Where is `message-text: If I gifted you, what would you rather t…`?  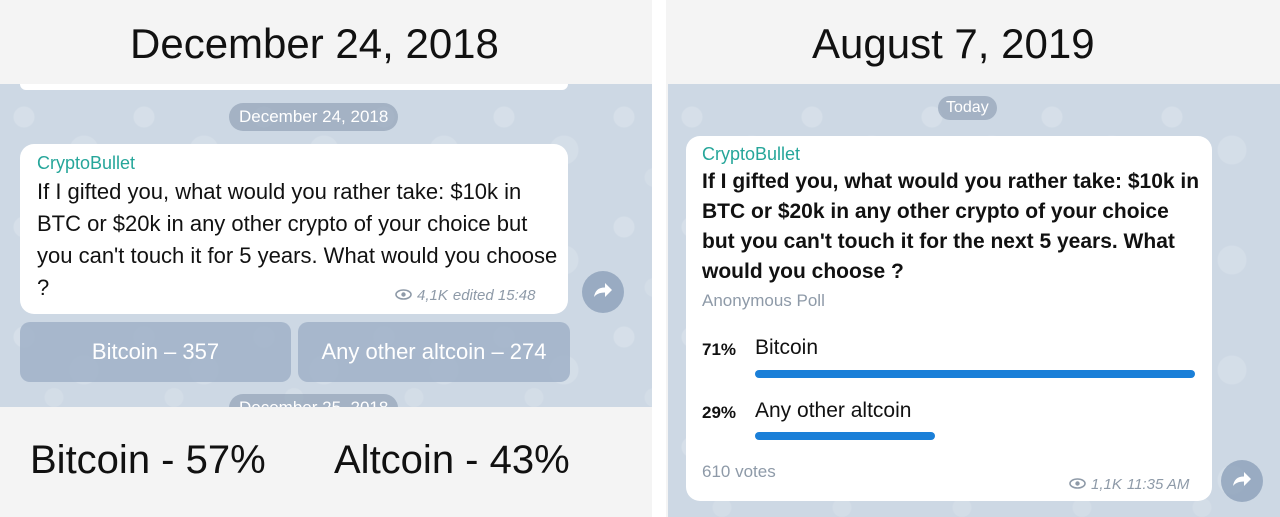 message-text: If I gifted you, what would you rather t… is located at coordinates (297, 239).